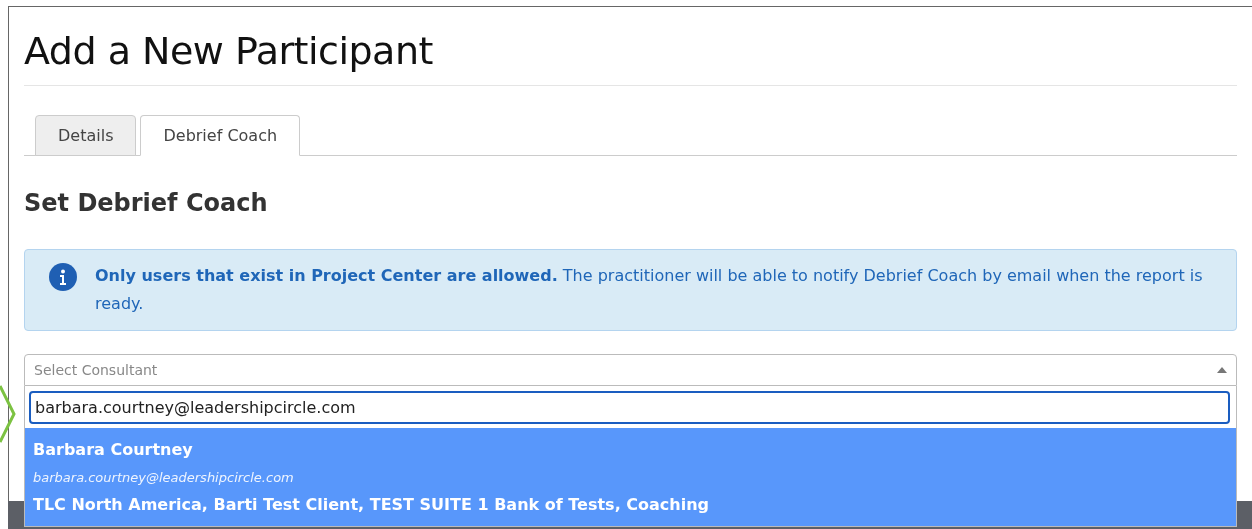 The width and height of the screenshot is (1252, 529). What do you see at coordinates (630, 370) in the screenshot?
I see `consultant-select: Select Consultant` at bounding box center [630, 370].